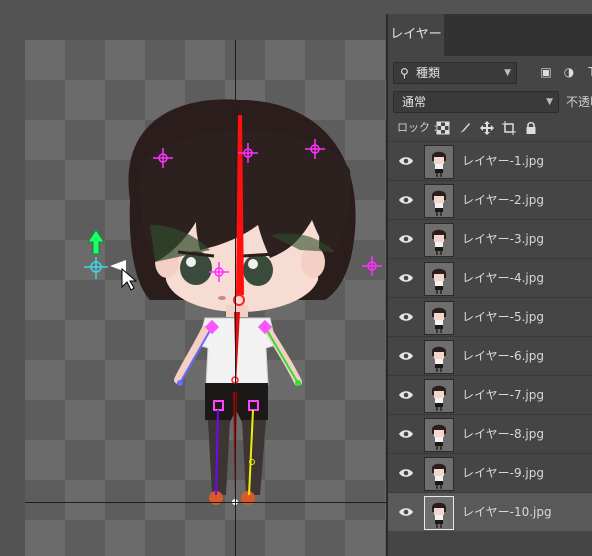  Describe the element at coordinates (503, 473) in the screenshot. I see `layer-name: レイヤー-9.jpg` at that location.